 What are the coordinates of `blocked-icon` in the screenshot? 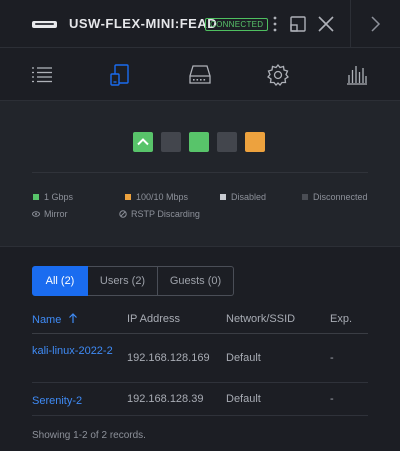 It's located at (123, 214).